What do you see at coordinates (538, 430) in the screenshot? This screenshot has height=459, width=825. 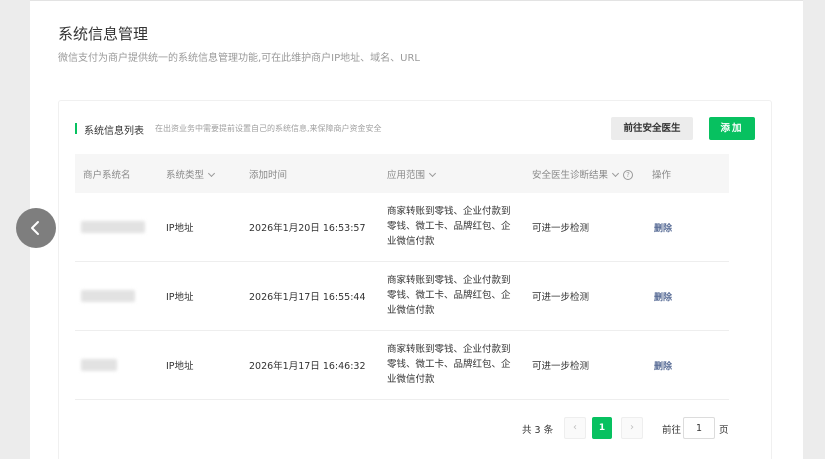 I see `total-count: 共 3 条` at bounding box center [538, 430].